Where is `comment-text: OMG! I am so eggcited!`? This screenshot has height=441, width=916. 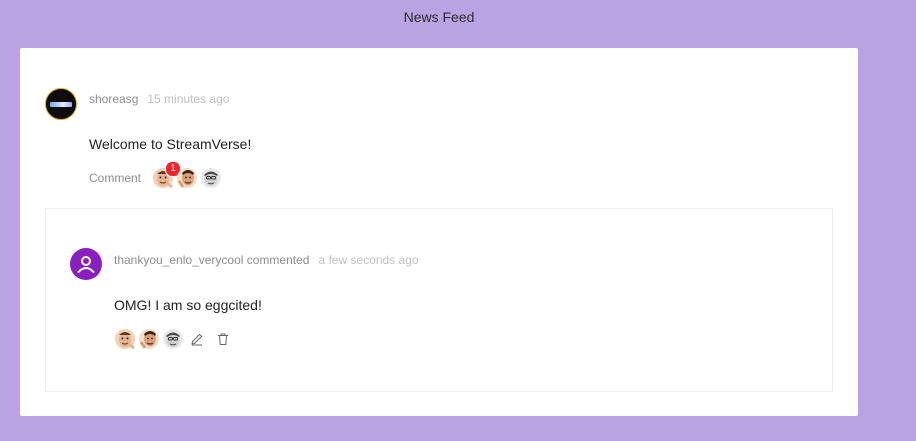
comment-text: OMG! I am so eggcited! is located at coordinates (188, 305).